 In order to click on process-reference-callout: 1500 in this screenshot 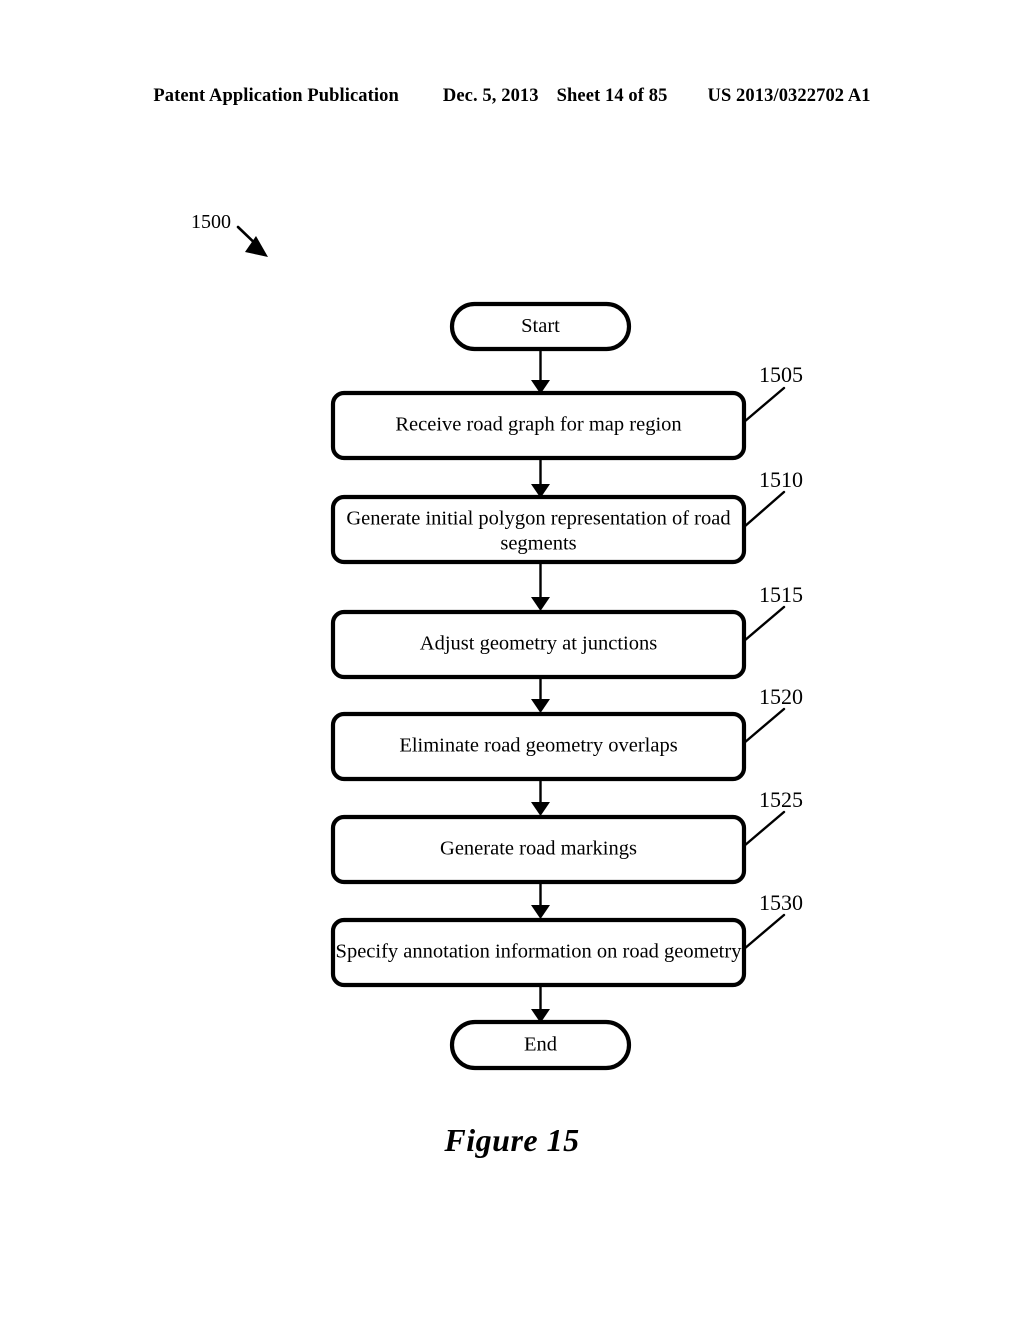, I will do `click(229, 234)`.